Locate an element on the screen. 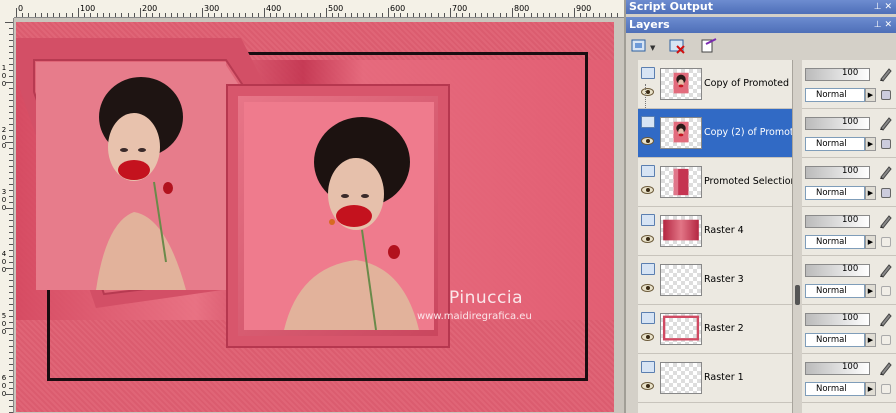 The width and height of the screenshot is (896, 413). layer-row: Promoted Selection is located at coordinates (715, 182).